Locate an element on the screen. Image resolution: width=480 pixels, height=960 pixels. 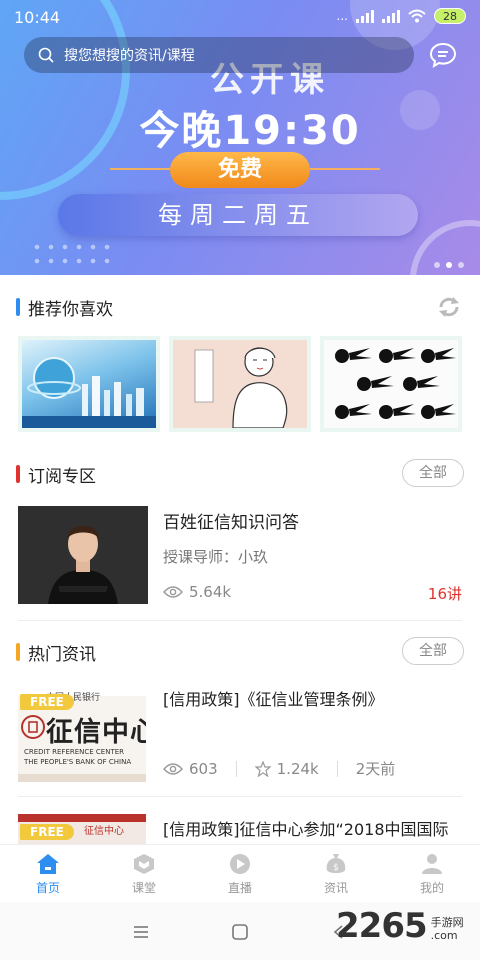
news-meta: 603 1.24k 2天前 is located at coordinates (313, 768).